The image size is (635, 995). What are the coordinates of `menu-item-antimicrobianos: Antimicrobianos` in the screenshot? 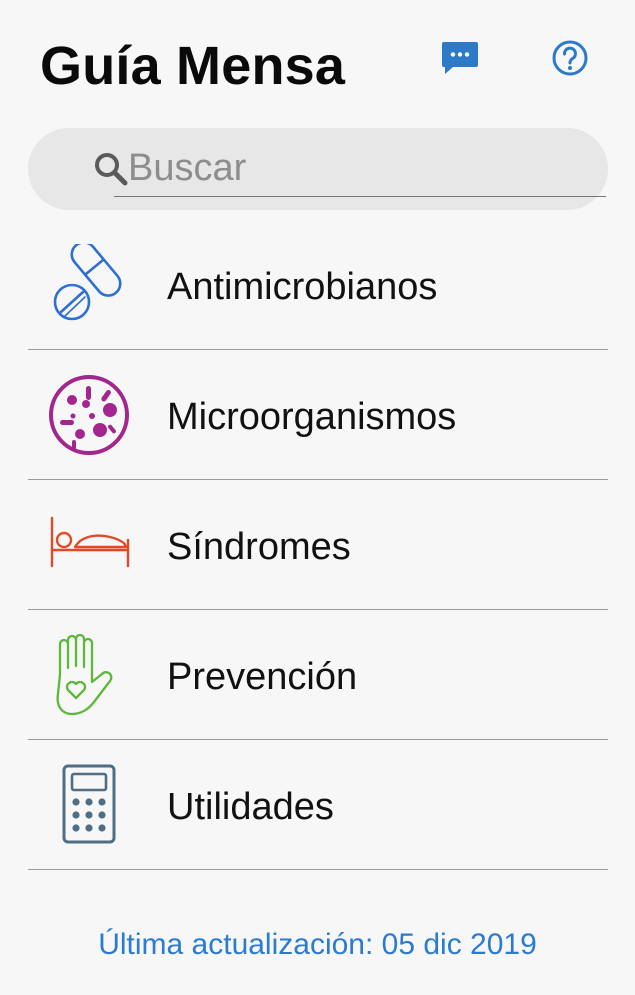 It's located at (318, 285).